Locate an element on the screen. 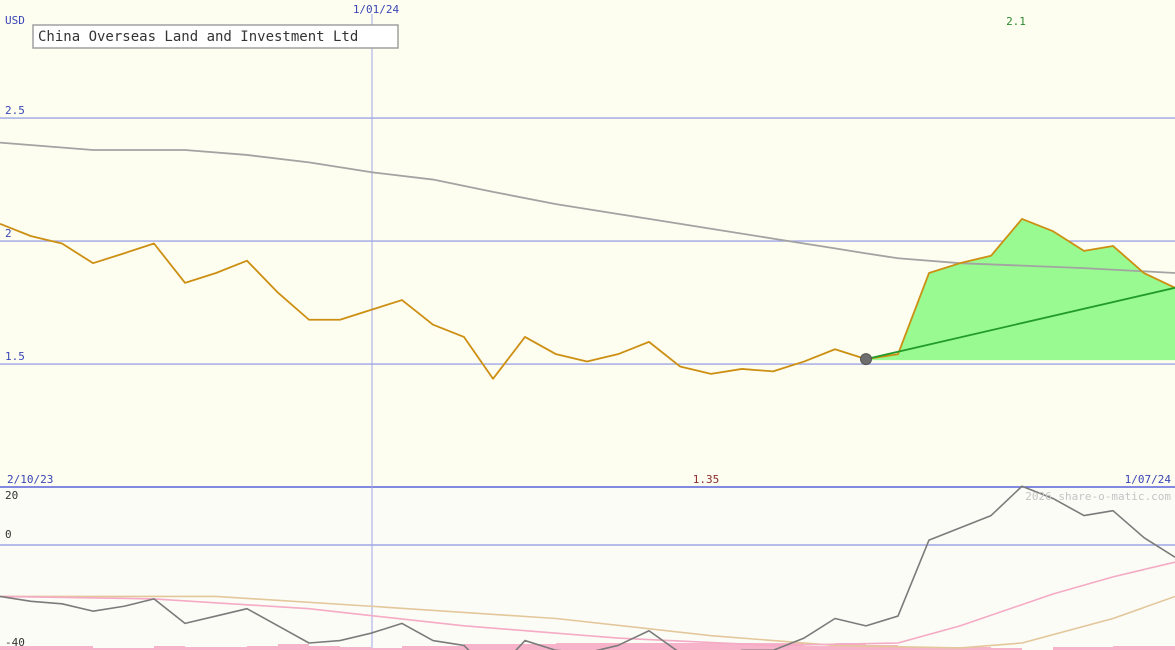  y-tick-label-2.5: 2.5 is located at coordinates (15, 110).